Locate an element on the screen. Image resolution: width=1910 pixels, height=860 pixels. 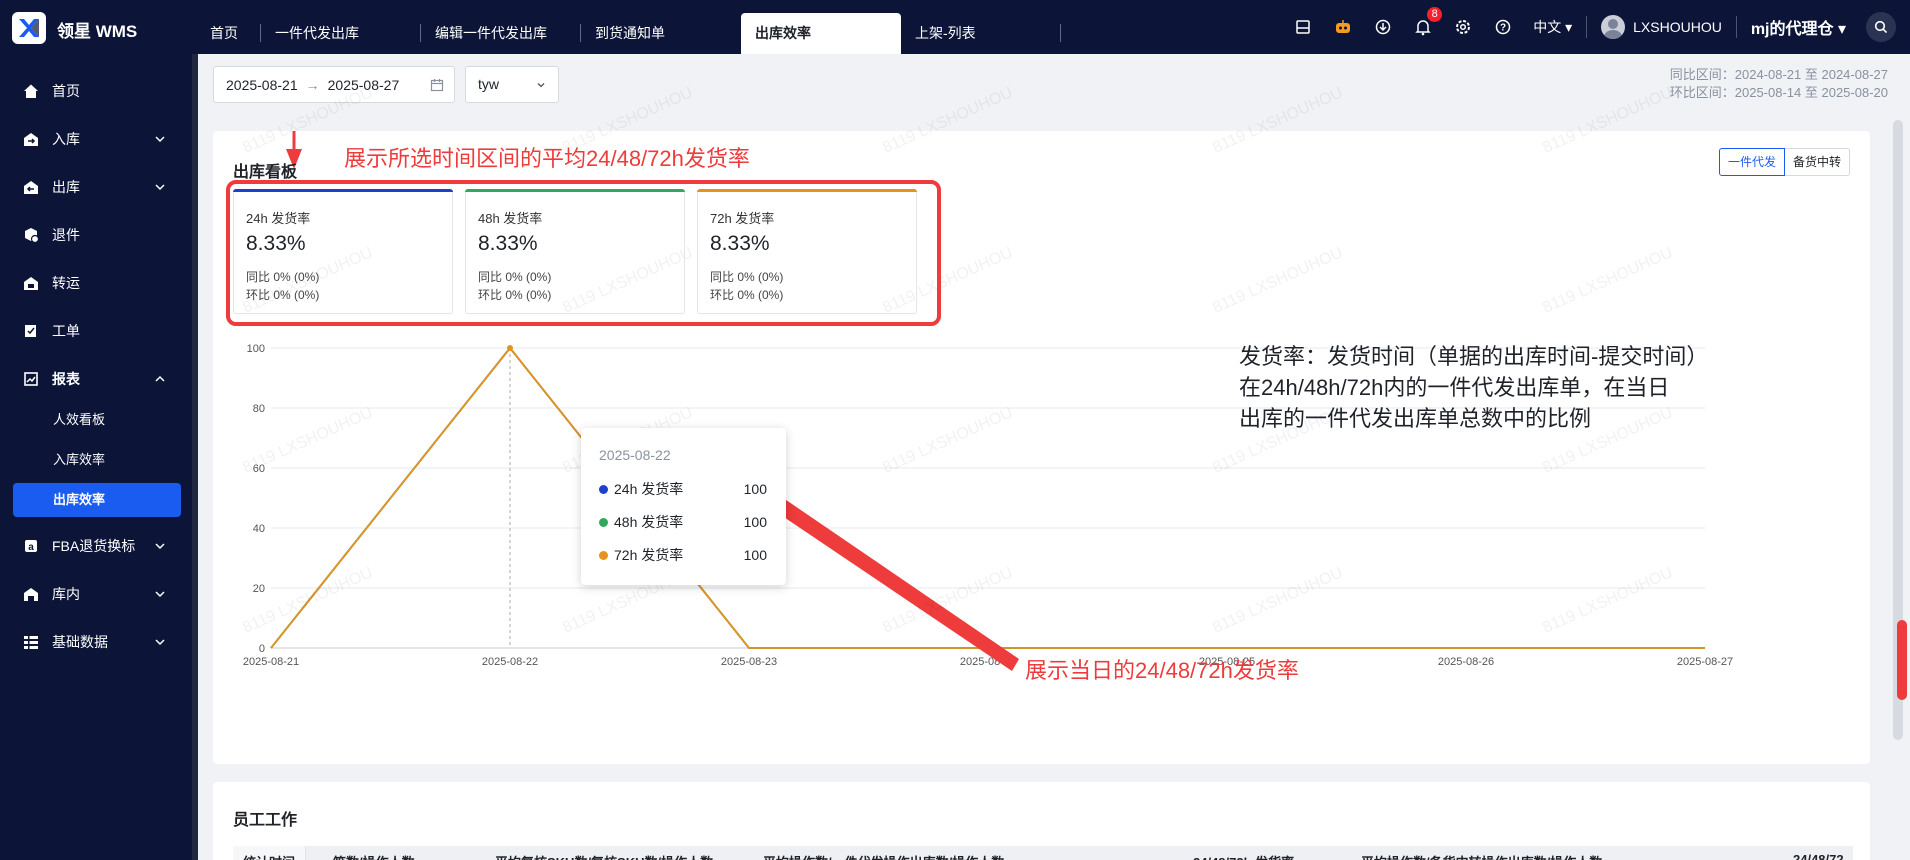
sidebar-item-inventory: 库内 is located at coordinates (96, 594).